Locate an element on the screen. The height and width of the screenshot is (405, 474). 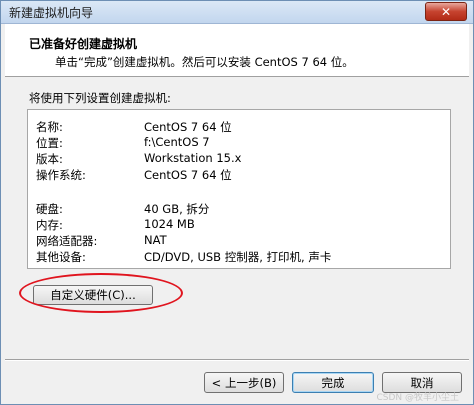
summary-label: 网络适配器: is located at coordinates (67, 241).